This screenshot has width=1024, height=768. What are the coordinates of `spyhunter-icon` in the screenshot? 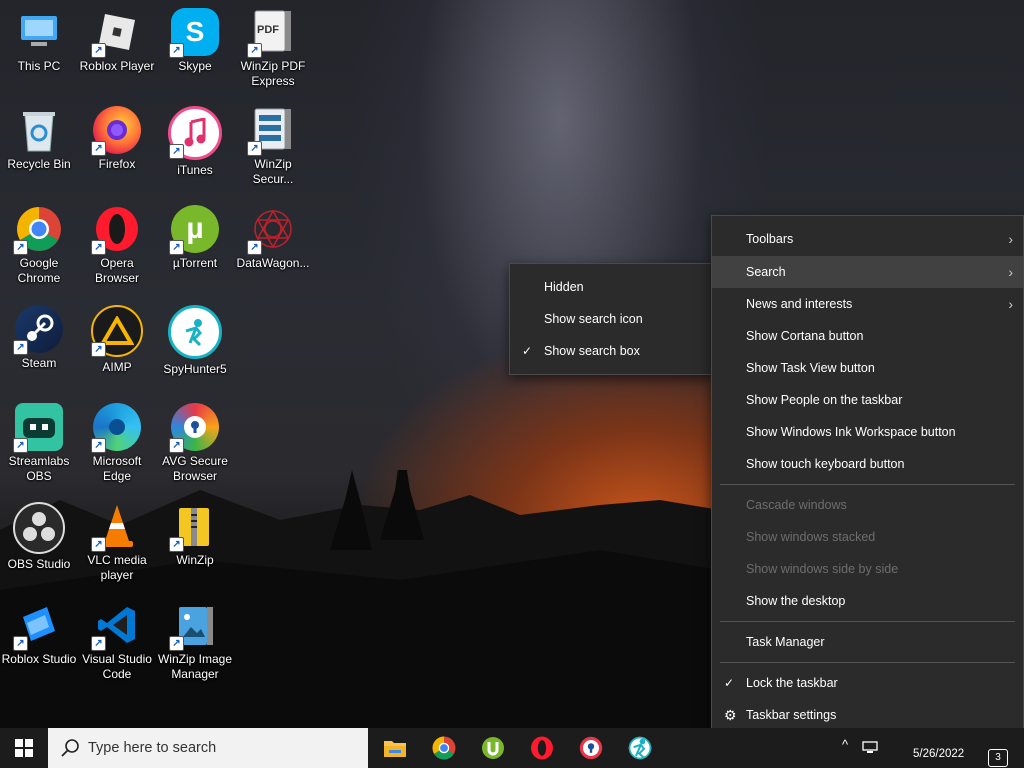 It's located at (640, 748).